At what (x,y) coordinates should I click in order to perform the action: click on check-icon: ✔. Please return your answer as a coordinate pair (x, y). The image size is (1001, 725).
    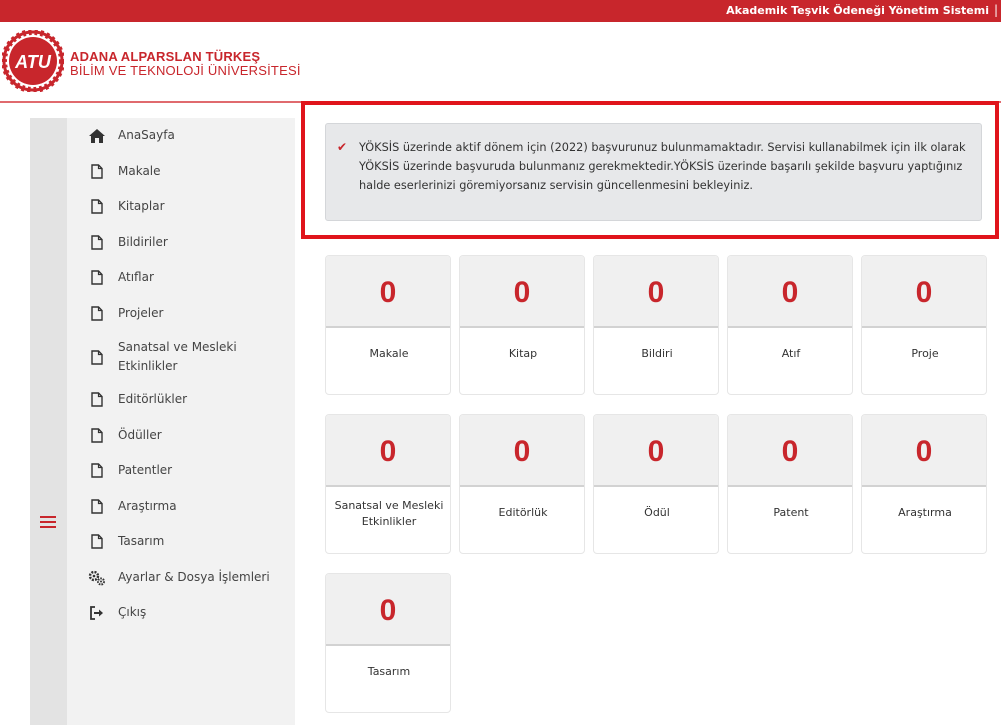
    Looking at the image, I should click on (342, 147).